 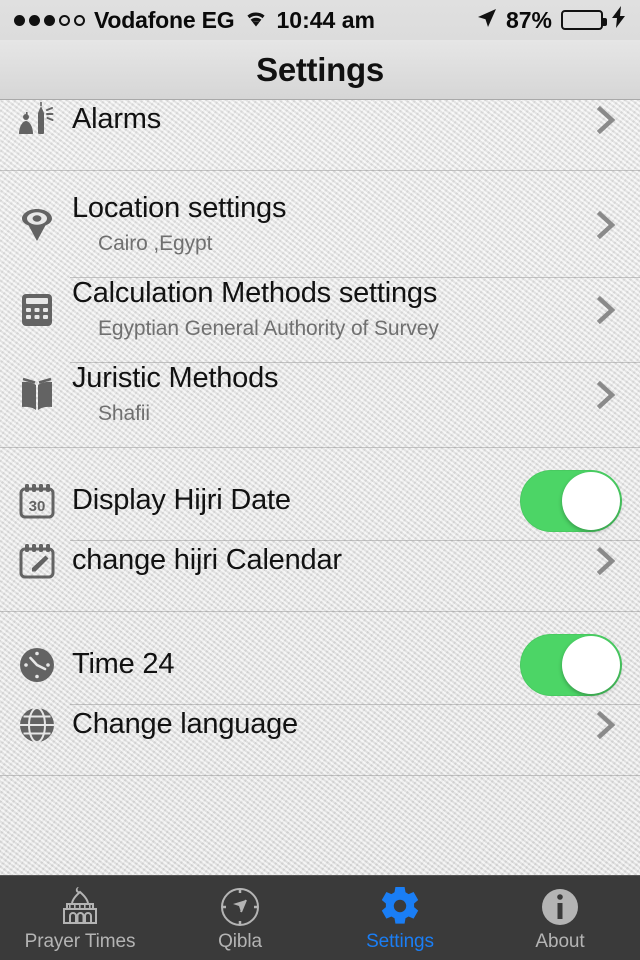 I want to click on settings-row-subtitle: Egyptian General Authority of Survey, so click(x=268, y=329).